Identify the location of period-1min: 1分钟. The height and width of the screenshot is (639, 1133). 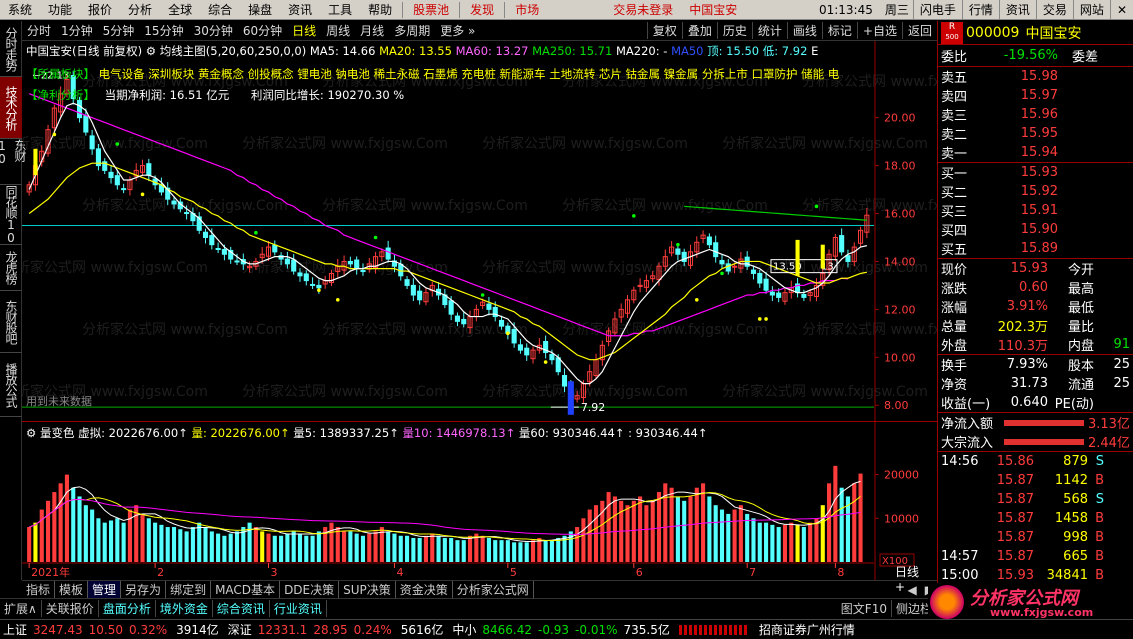
(77, 30).